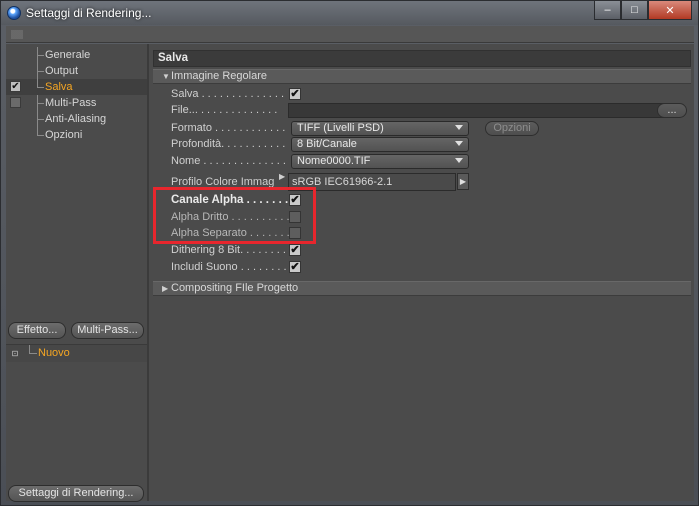 This screenshot has width=699, height=506. What do you see at coordinates (219, 76) in the screenshot?
I see `group-label: Immagine Regolare` at bounding box center [219, 76].